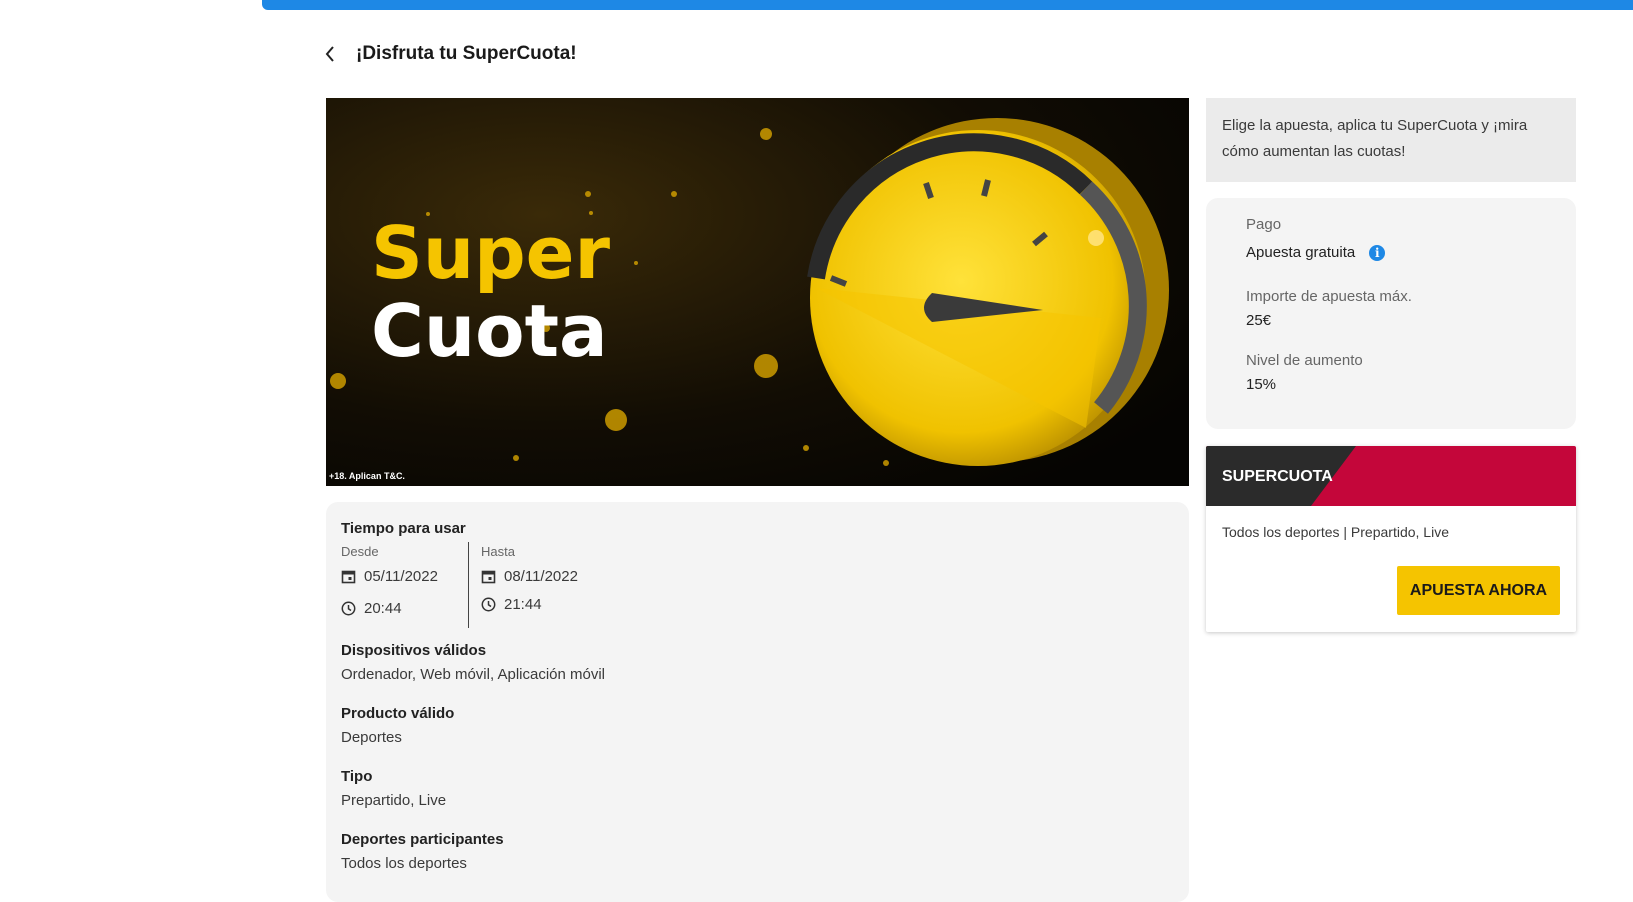  I want to click on max-stake-label: Importe de apuesta máx., so click(1329, 296).